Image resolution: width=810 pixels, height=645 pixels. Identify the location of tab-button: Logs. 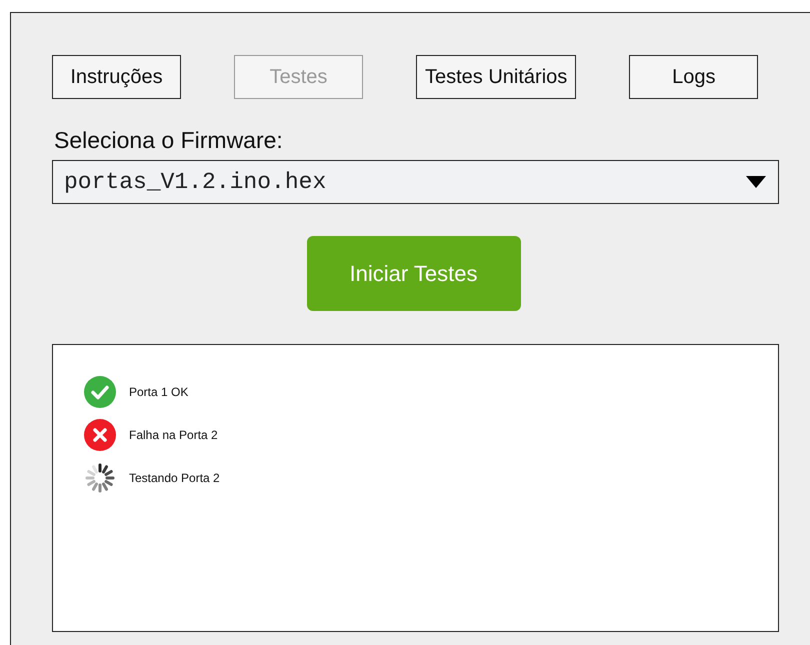
(693, 77).